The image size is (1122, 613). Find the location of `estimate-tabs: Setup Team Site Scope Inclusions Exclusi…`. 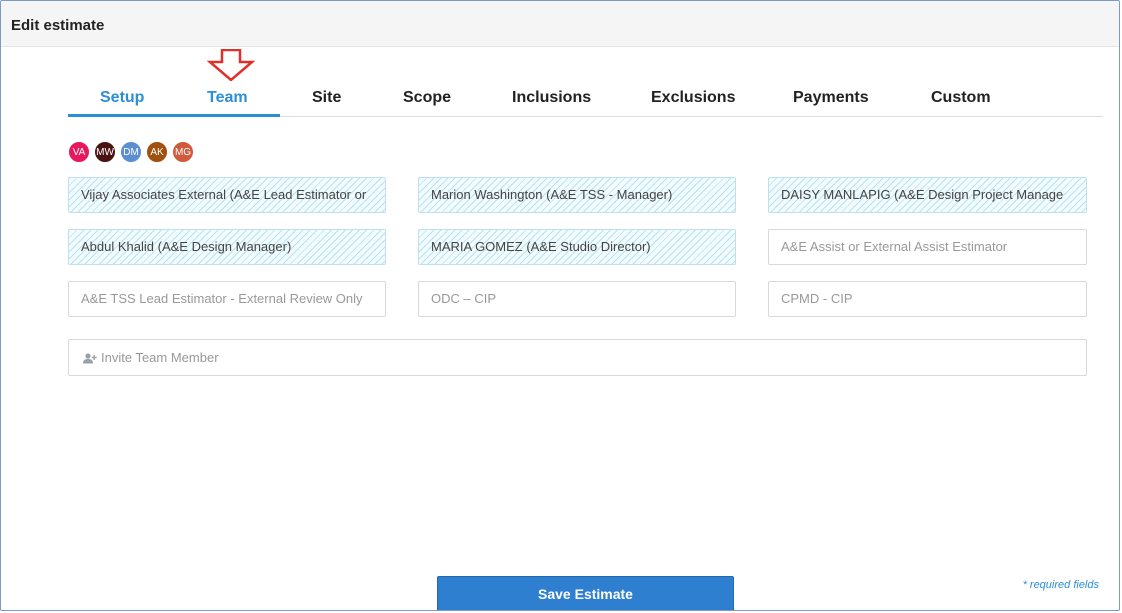

estimate-tabs: Setup Team Site Scope Inclusions Exclusi… is located at coordinates (585, 99).